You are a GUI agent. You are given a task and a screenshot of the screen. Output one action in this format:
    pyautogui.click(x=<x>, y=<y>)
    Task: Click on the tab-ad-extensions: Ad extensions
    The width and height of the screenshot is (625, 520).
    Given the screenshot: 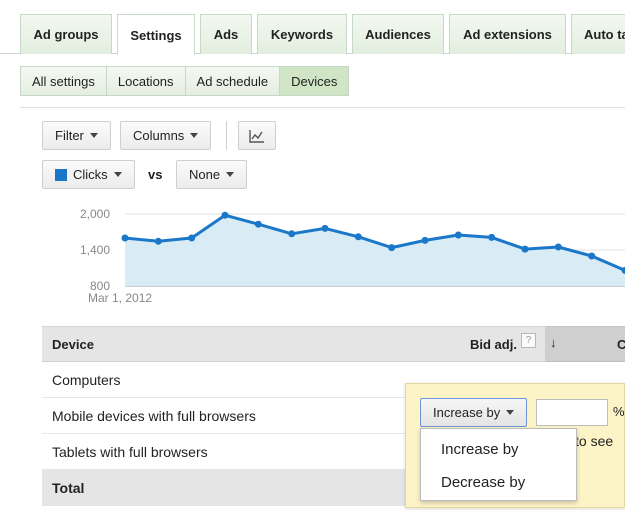 What is the action you would take?
    pyautogui.click(x=507, y=34)
    